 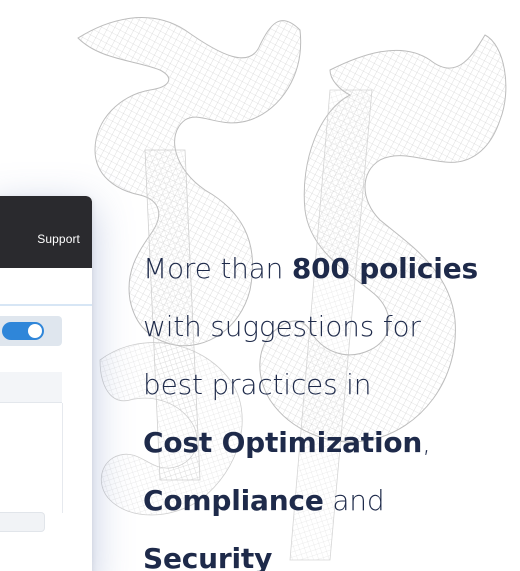 What do you see at coordinates (35, 331) in the screenshot?
I see `toggle-knob` at bounding box center [35, 331].